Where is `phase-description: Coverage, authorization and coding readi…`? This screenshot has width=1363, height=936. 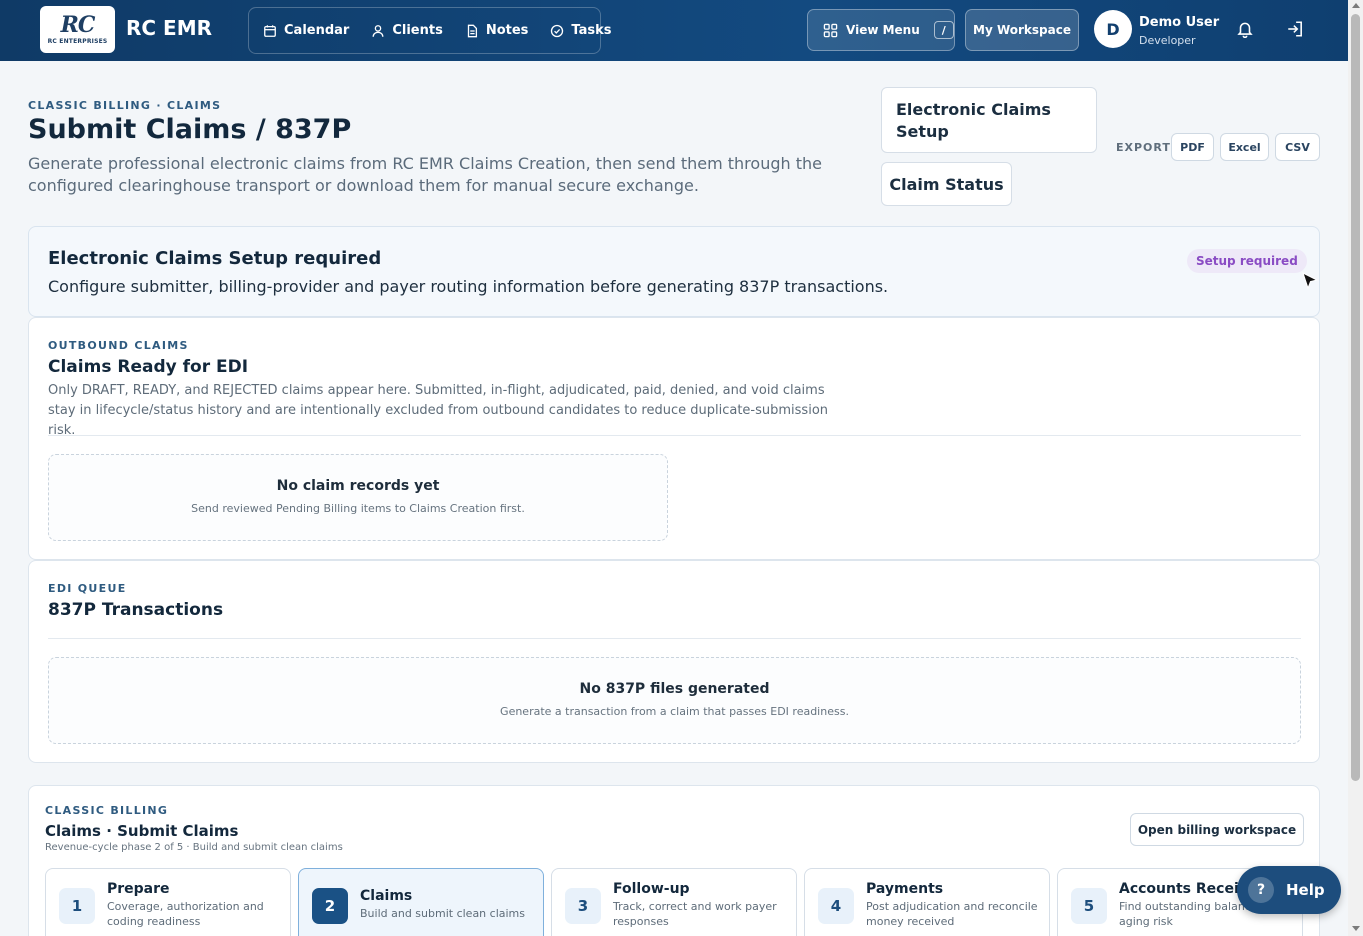
phase-description: Coverage, authorization and coding readi… is located at coordinates (185, 914).